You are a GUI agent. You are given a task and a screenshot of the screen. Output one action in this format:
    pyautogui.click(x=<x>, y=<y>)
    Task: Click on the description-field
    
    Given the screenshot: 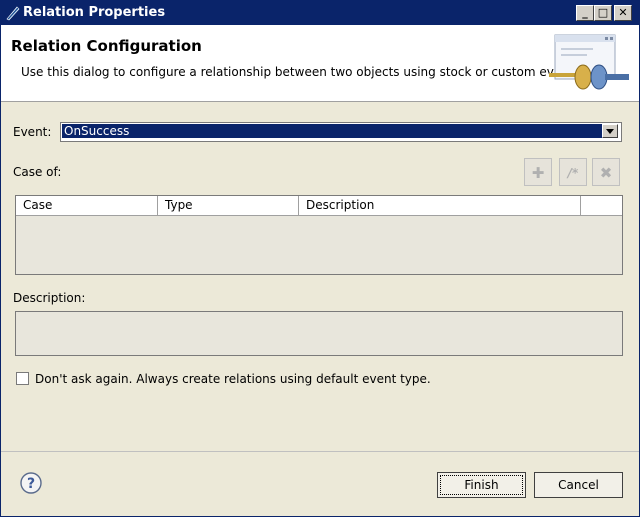 What is the action you would take?
    pyautogui.click(x=319, y=333)
    